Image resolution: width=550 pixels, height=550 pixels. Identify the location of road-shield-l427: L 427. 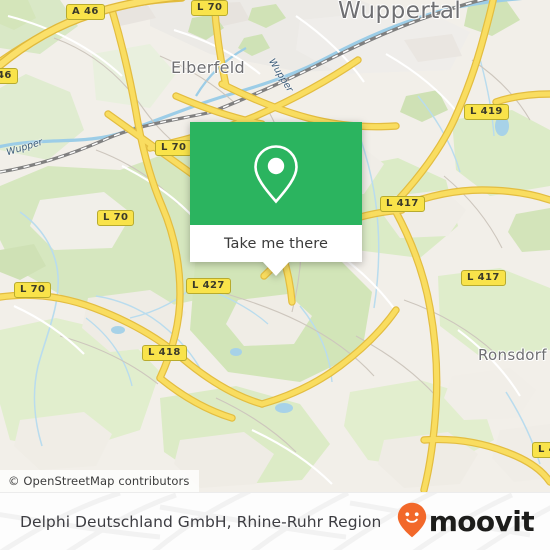
(208, 286).